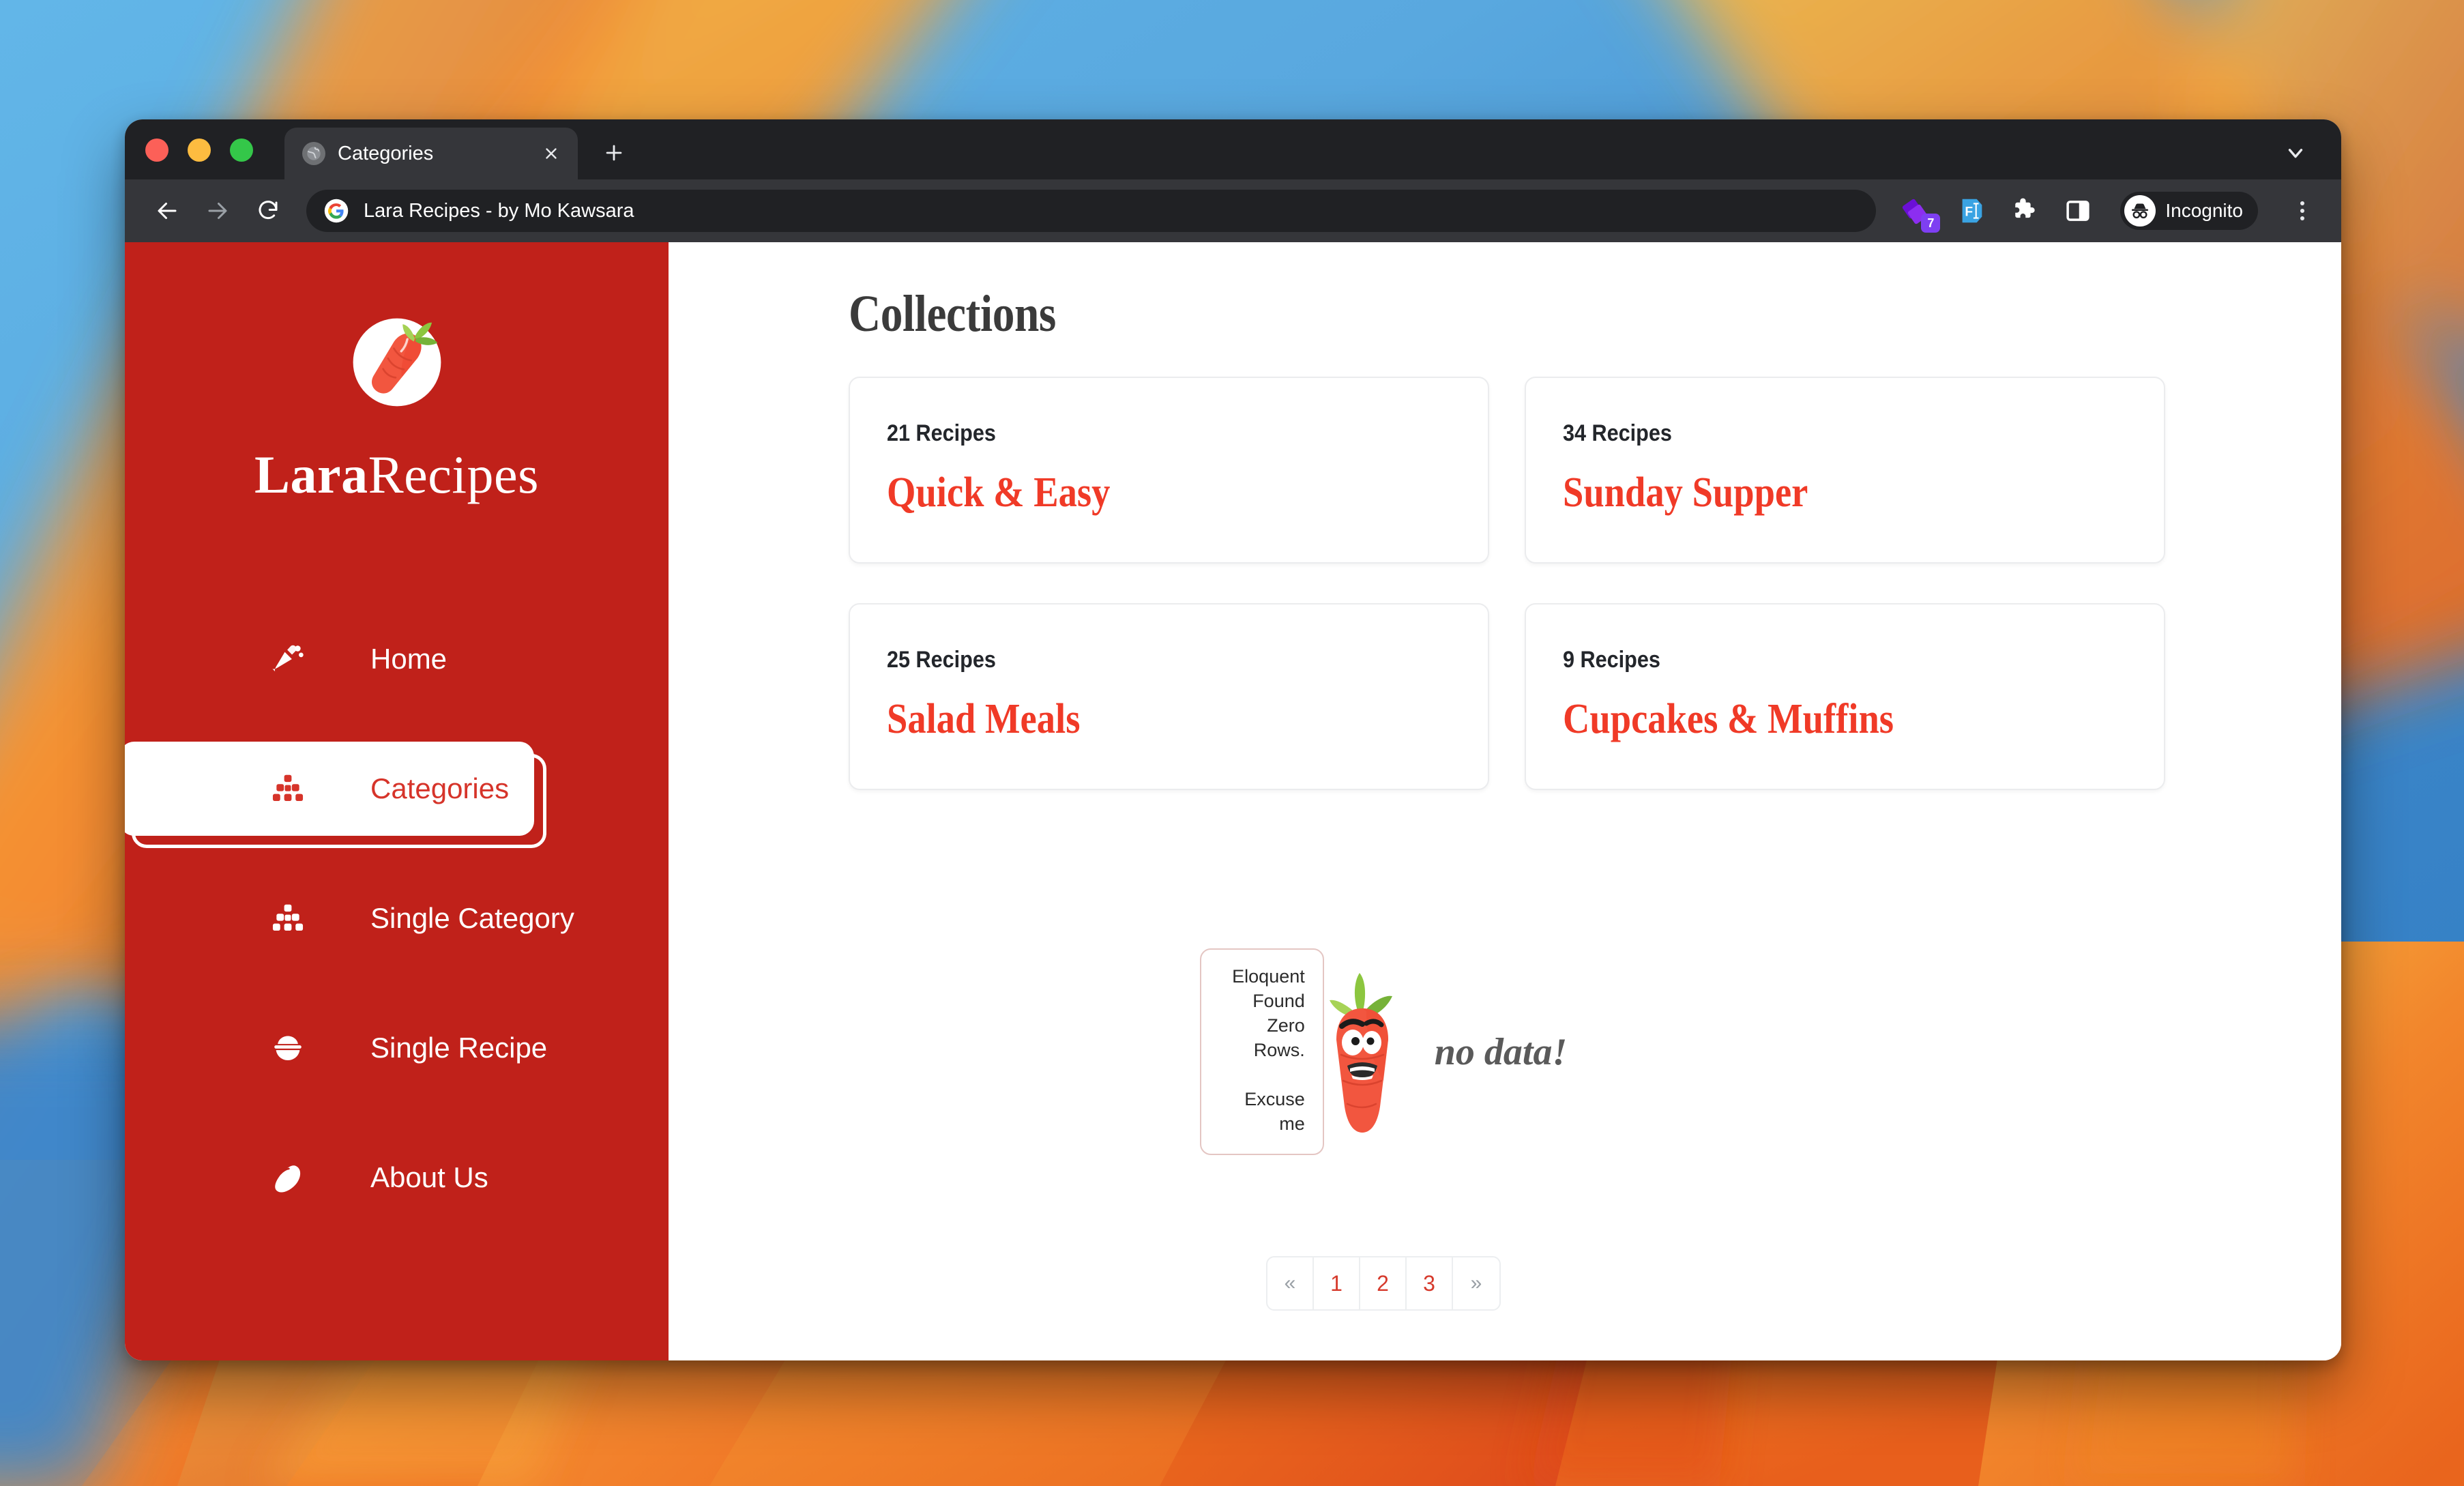  I want to click on collection-recipe-count: 34 Recipes, so click(1617, 433).